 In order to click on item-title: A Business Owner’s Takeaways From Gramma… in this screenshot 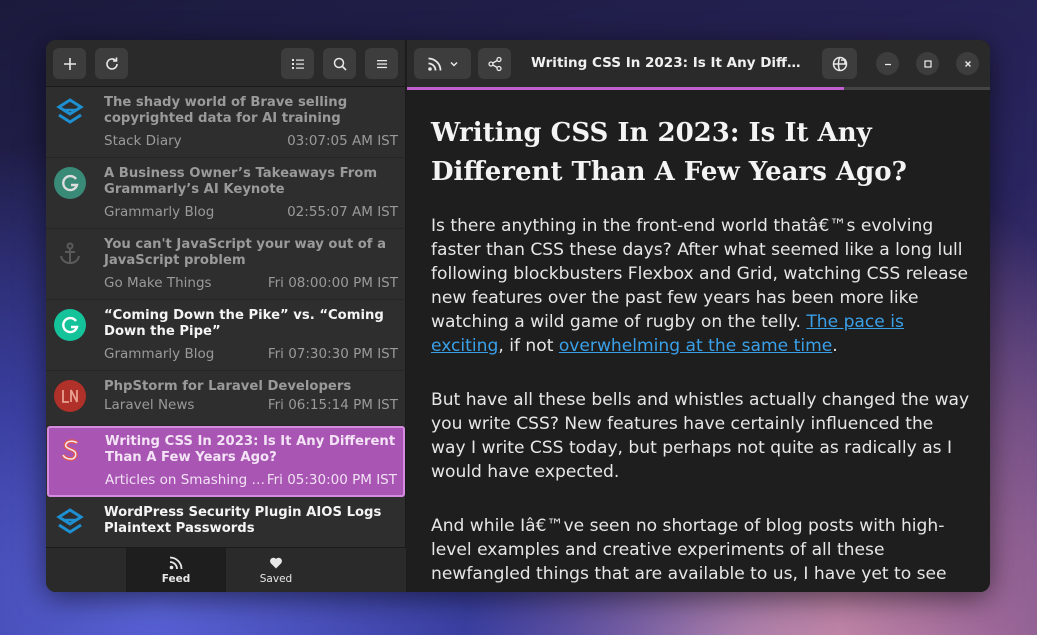, I will do `click(241, 181)`.